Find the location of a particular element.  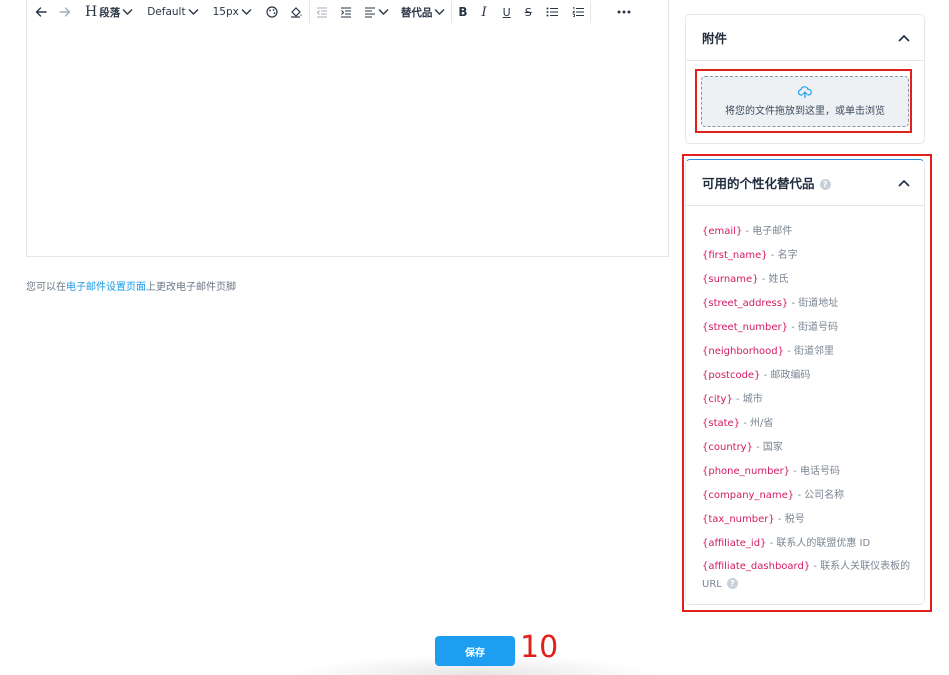

more-horizontal-icon is located at coordinates (624, 12).